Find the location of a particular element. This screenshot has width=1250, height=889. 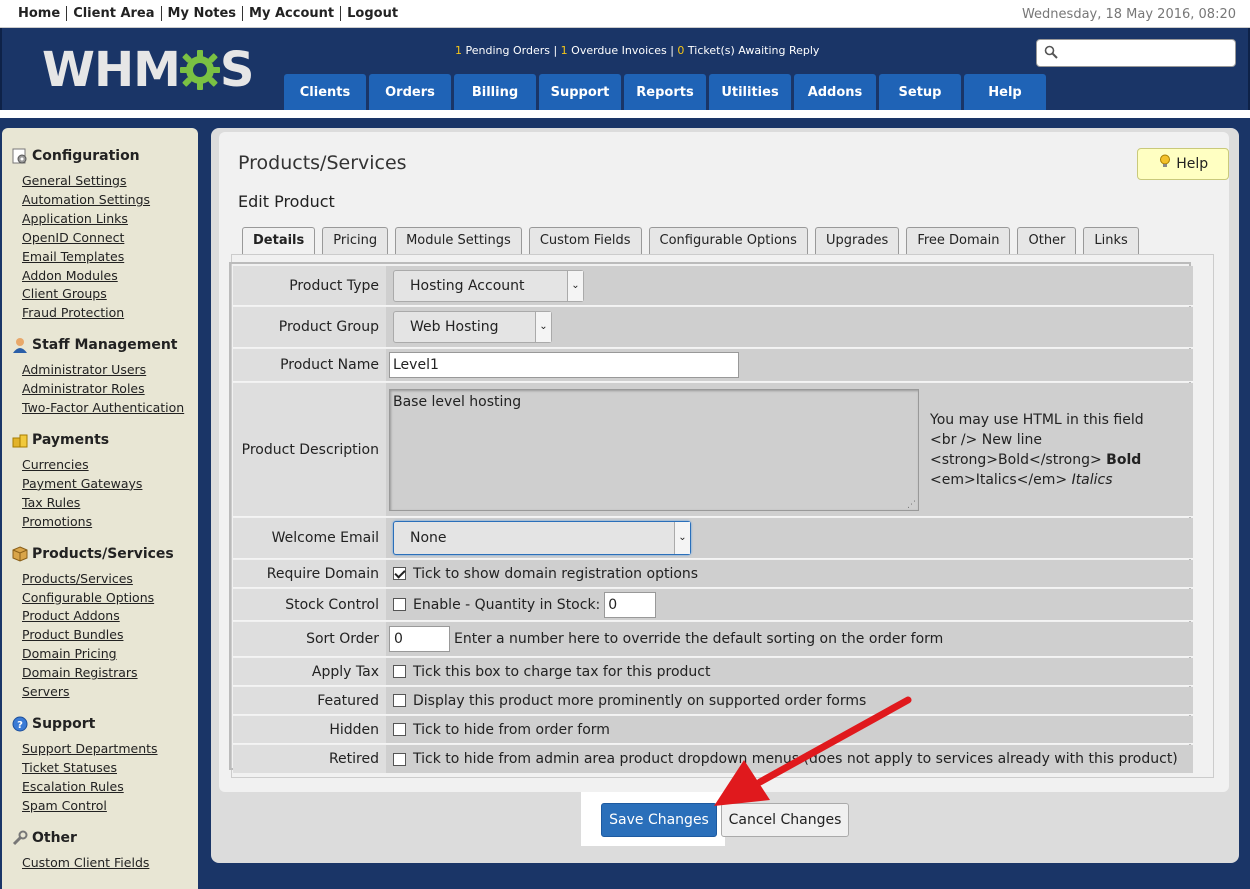

logo: WHM S is located at coordinates (148, 70).